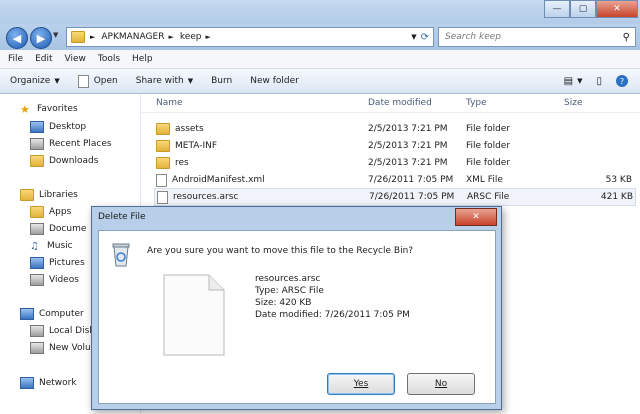 This screenshot has width=640, height=414. I want to click on breadcrumb-apkmanager: APKMANAGER, so click(132, 37).